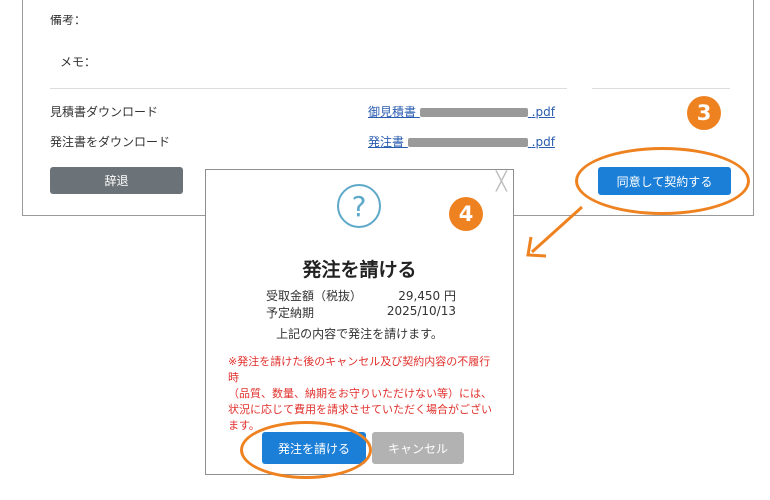 This screenshot has height=500, width=770. What do you see at coordinates (501, 182) in the screenshot?
I see `close-icon: ╳` at bounding box center [501, 182].